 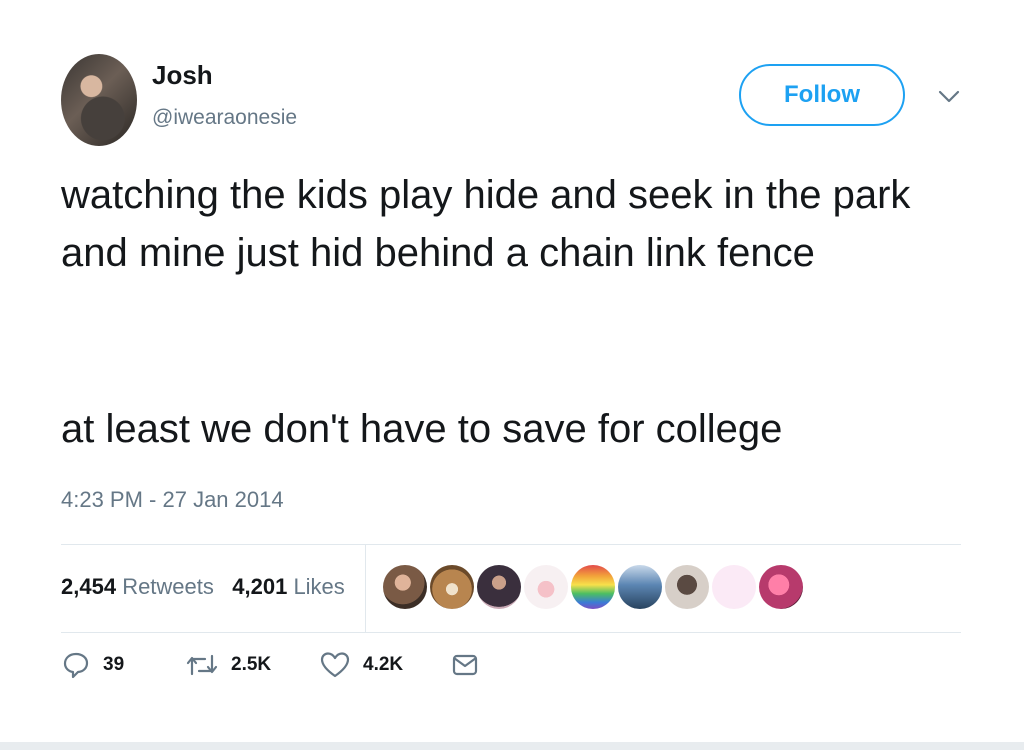 I want to click on user-name: Josh, so click(x=182, y=75).